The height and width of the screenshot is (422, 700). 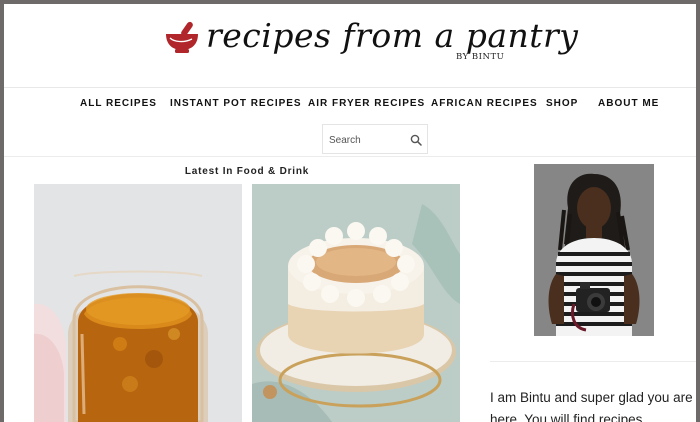 What do you see at coordinates (593, 361) in the screenshot?
I see `sidebar-divider` at bounding box center [593, 361].